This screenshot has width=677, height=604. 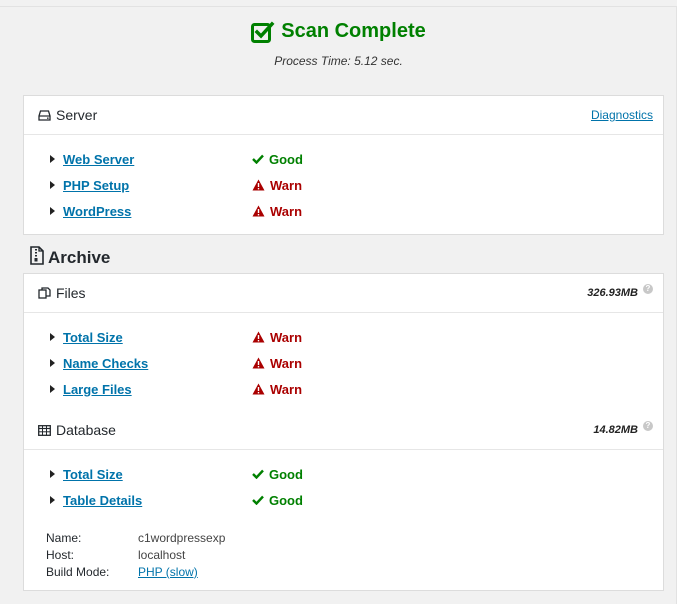 What do you see at coordinates (37, 258) in the screenshot?
I see `archive-file-icon` at bounding box center [37, 258].